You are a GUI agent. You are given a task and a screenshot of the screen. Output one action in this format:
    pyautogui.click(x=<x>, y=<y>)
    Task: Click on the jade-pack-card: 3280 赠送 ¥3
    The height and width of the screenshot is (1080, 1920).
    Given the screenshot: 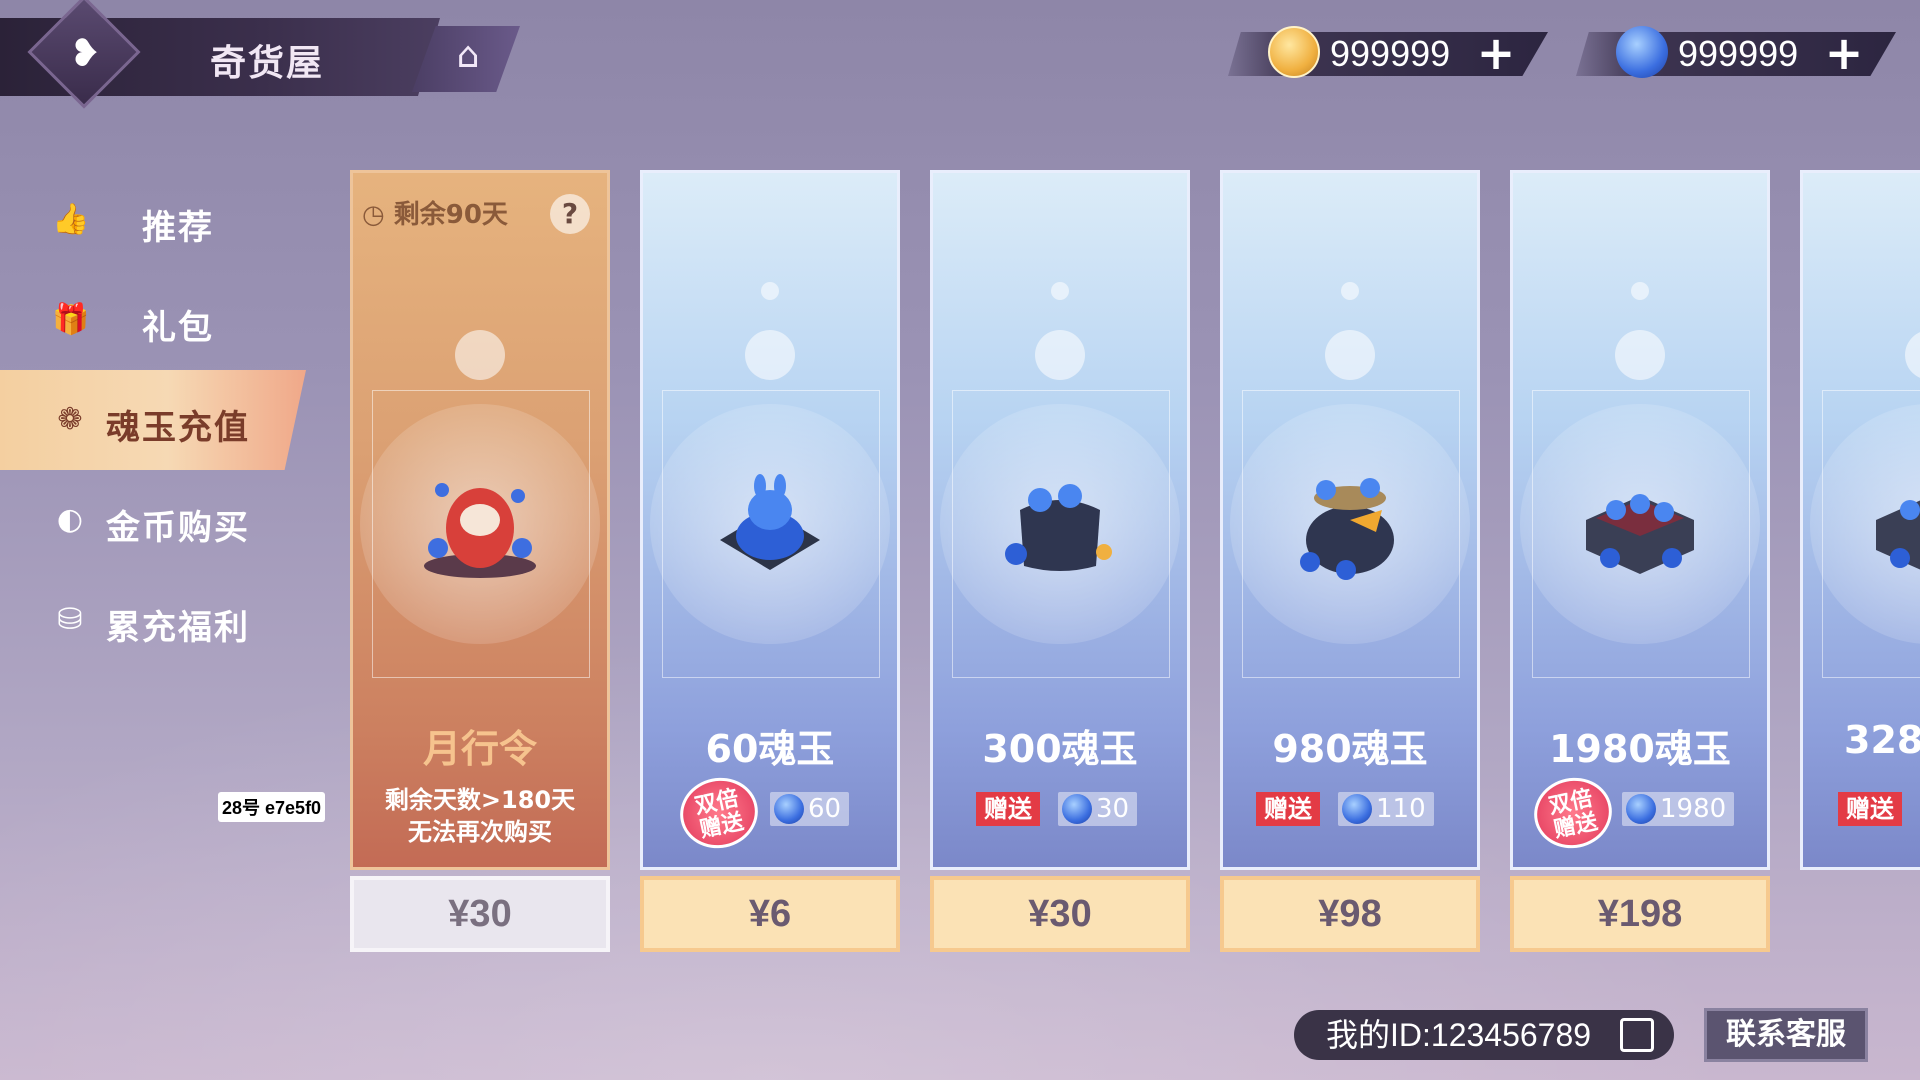 What is the action you would take?
    pyautogui.click(x=1860, y=520)
    